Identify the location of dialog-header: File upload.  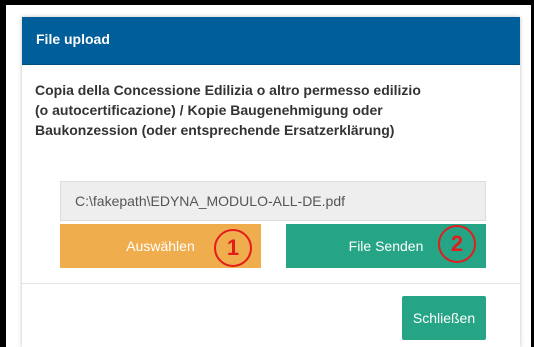
(271, 41).